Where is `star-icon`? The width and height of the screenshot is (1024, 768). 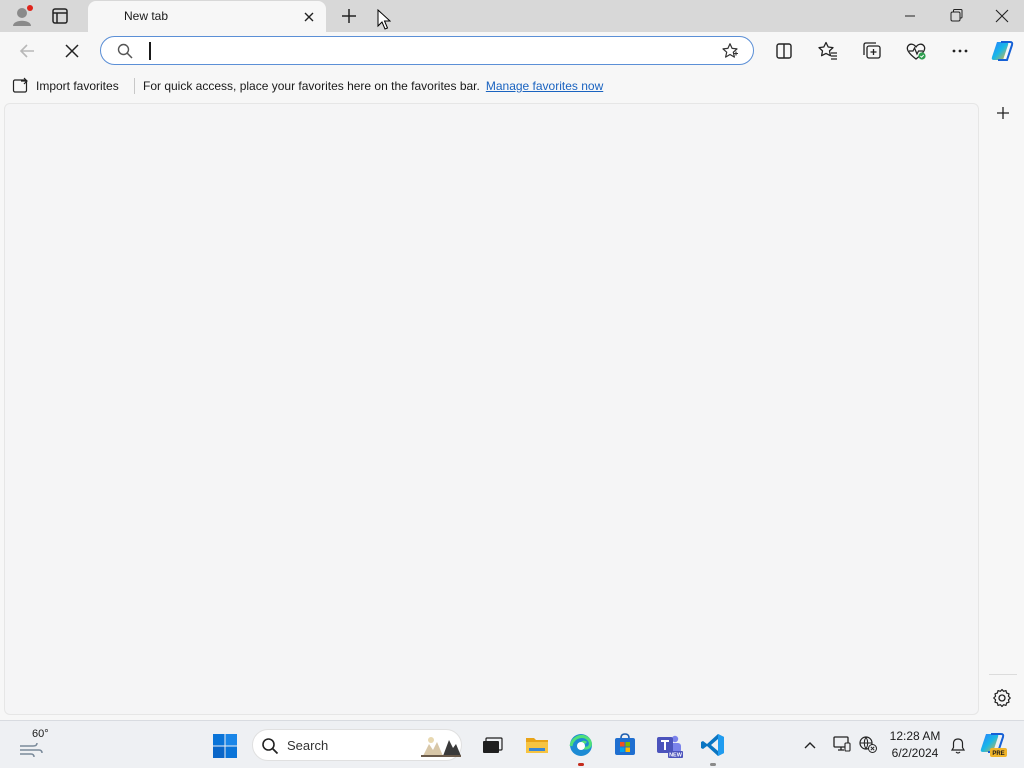 star-icon is located at coordinates (730, 50).